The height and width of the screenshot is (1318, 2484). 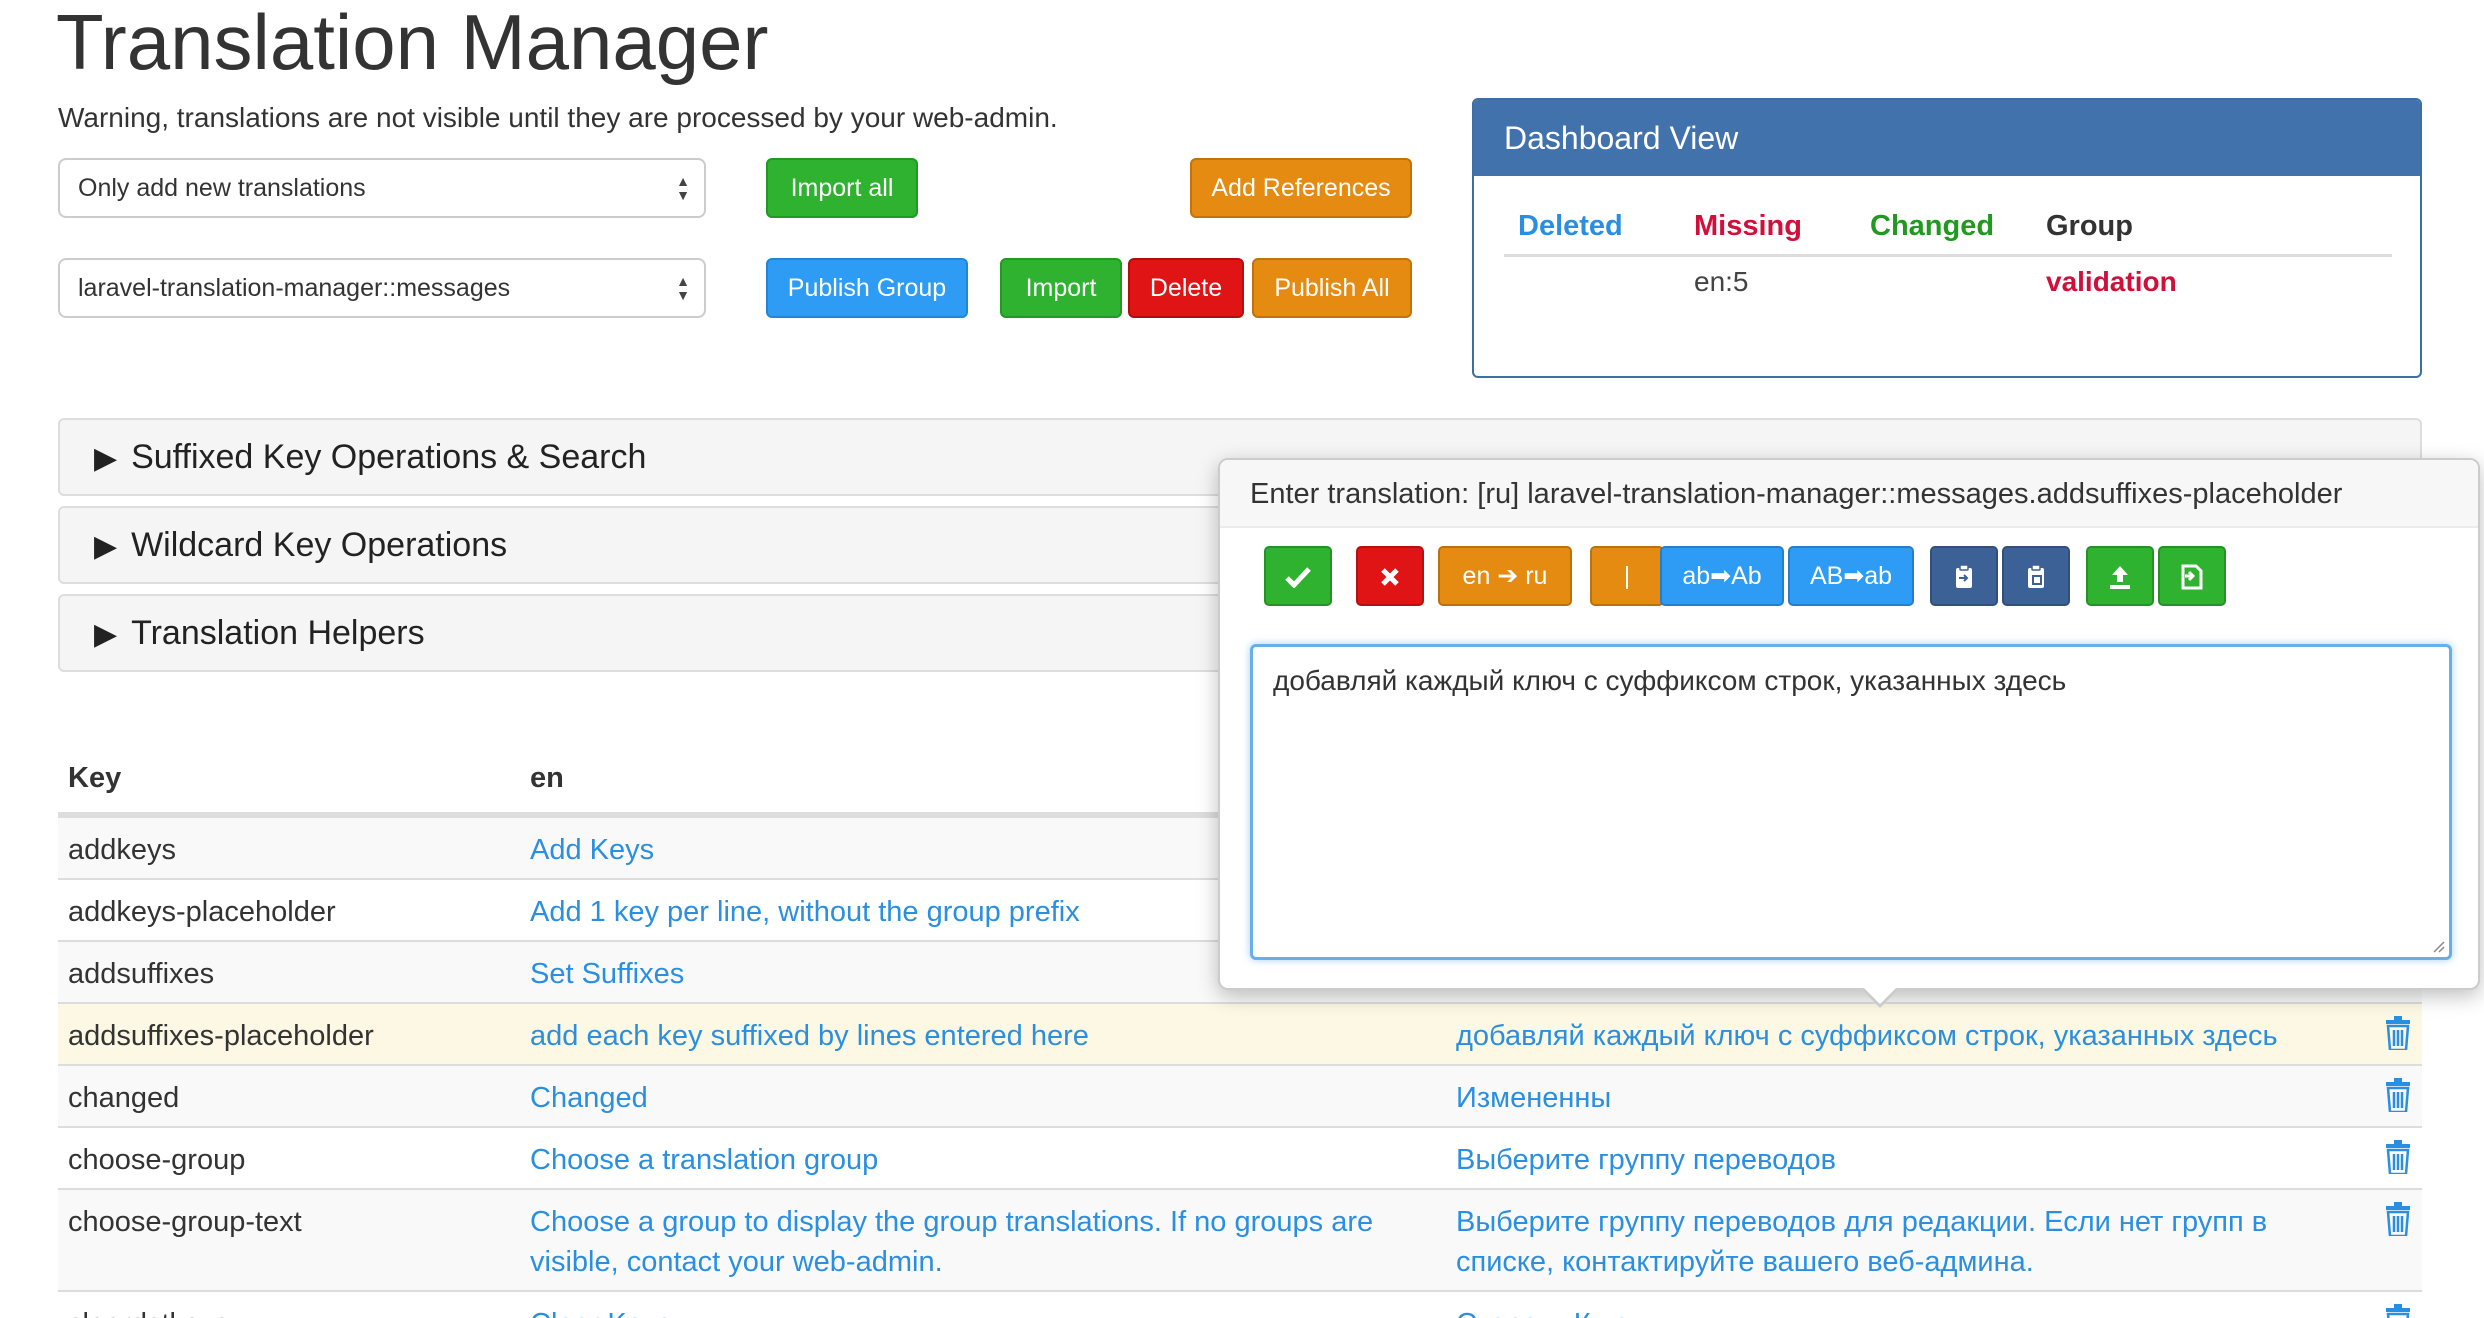 I want to click on add-references-button: Add References, so click(x=1301, y=188).